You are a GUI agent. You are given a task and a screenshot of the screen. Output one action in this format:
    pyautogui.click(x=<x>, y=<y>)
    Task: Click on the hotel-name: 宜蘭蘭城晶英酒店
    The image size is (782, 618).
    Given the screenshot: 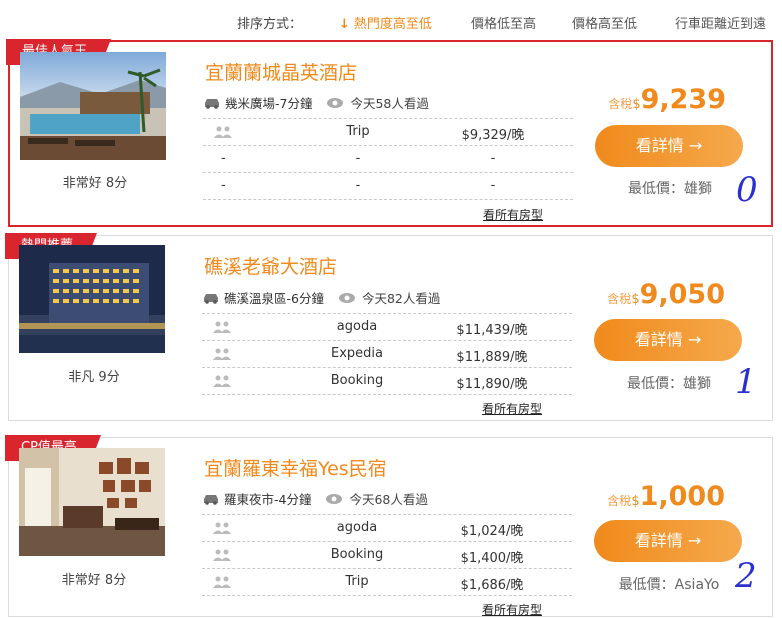 What is the action you would take?
    pyautogui.click(x=281, y=71)
    